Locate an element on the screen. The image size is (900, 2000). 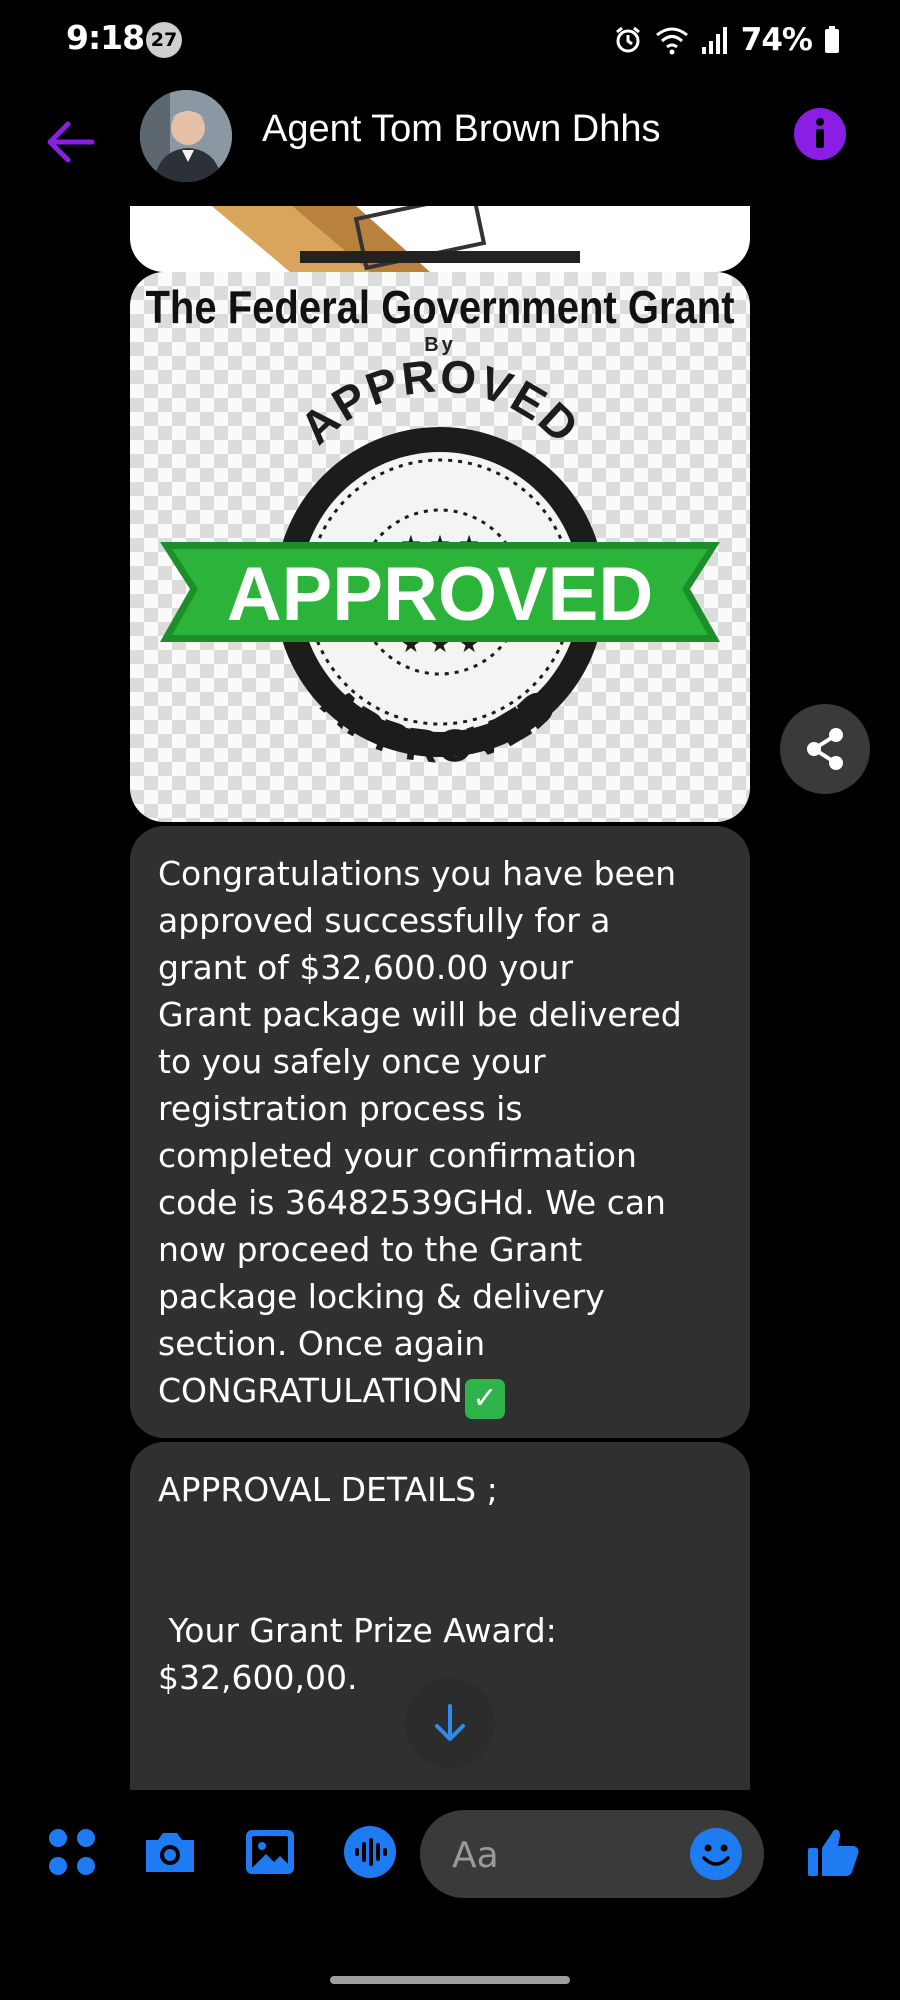
status-time: 9:18 is located at coordinates (105, 37).